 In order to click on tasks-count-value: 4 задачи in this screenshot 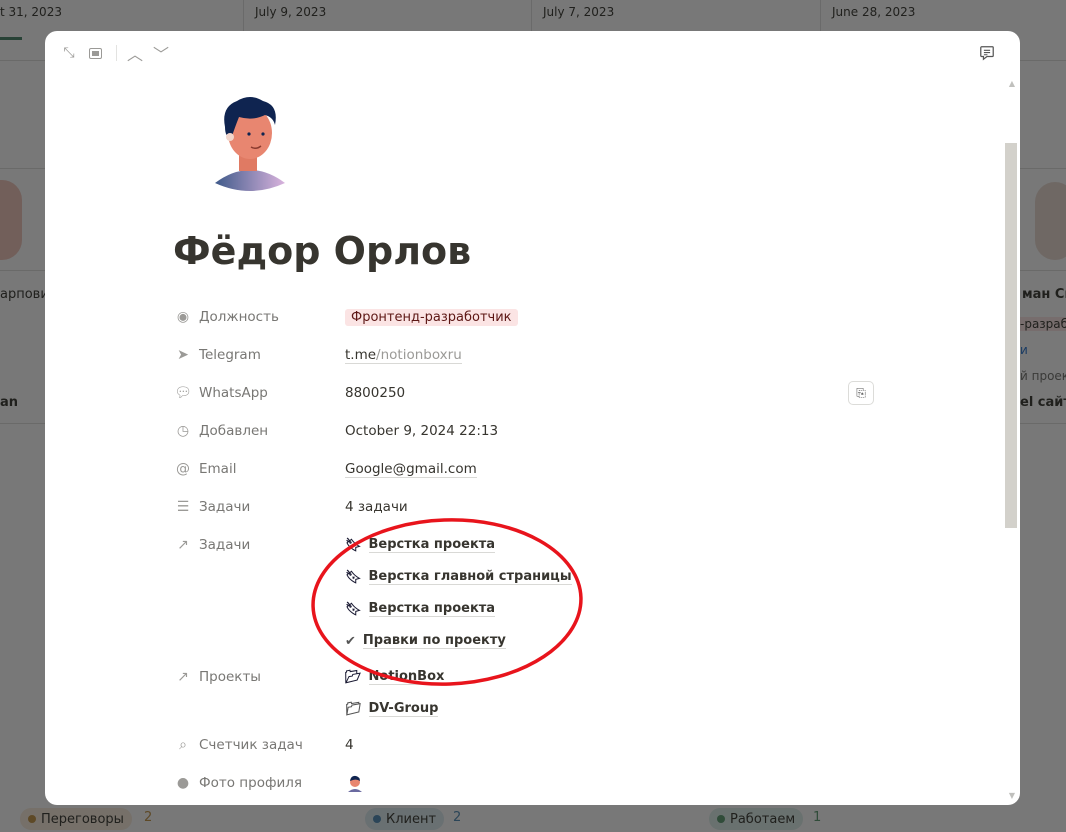, I will do `click(376, 507)`.